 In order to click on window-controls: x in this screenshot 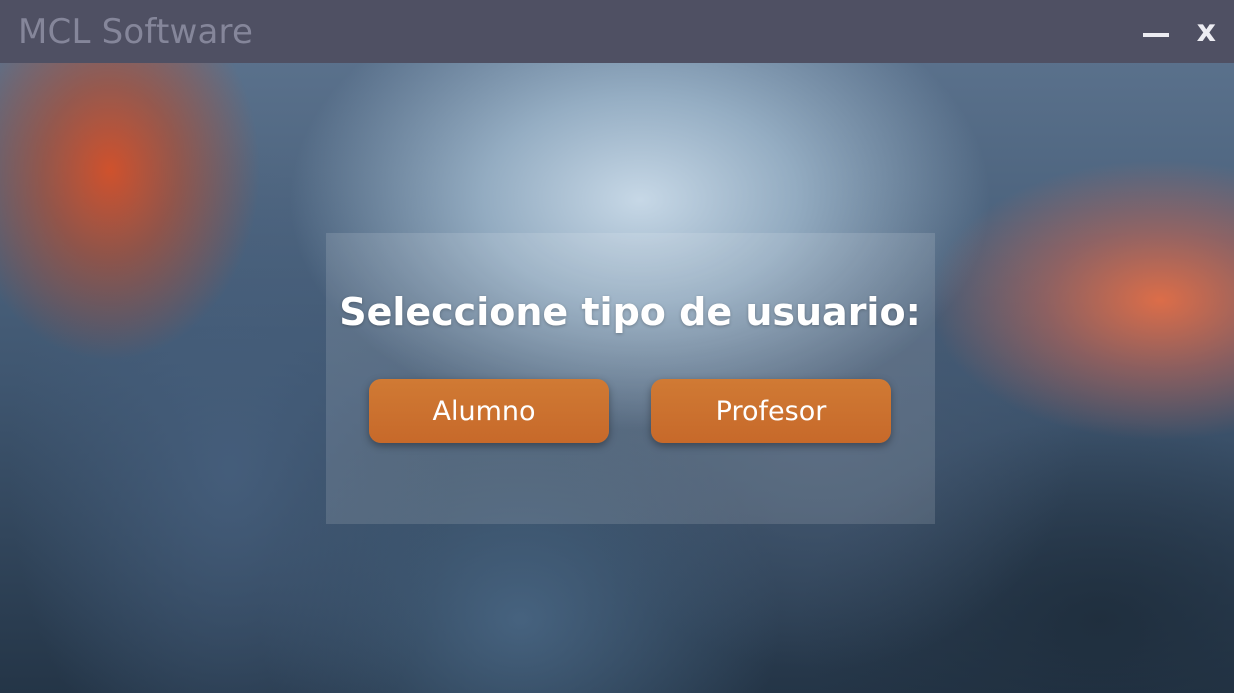, I will do `click(1179, 31)`.